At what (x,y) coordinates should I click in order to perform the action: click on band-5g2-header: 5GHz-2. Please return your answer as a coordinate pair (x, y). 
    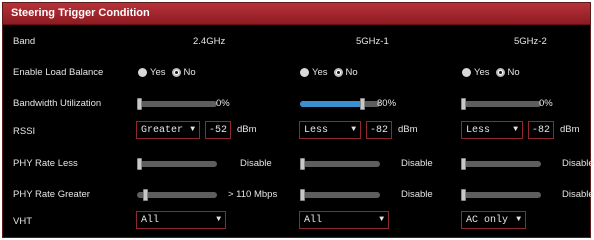
    Looking at the image, I should click on (530, 41).